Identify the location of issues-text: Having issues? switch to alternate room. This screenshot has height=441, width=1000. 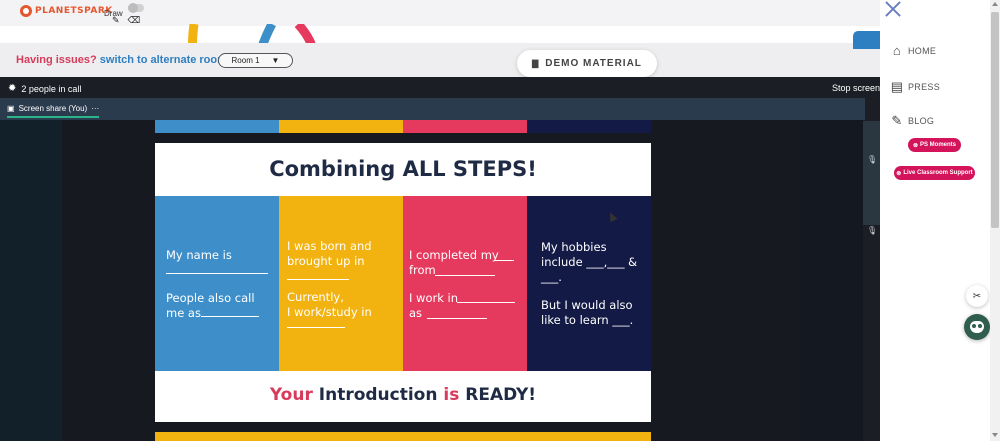
(121, 60).